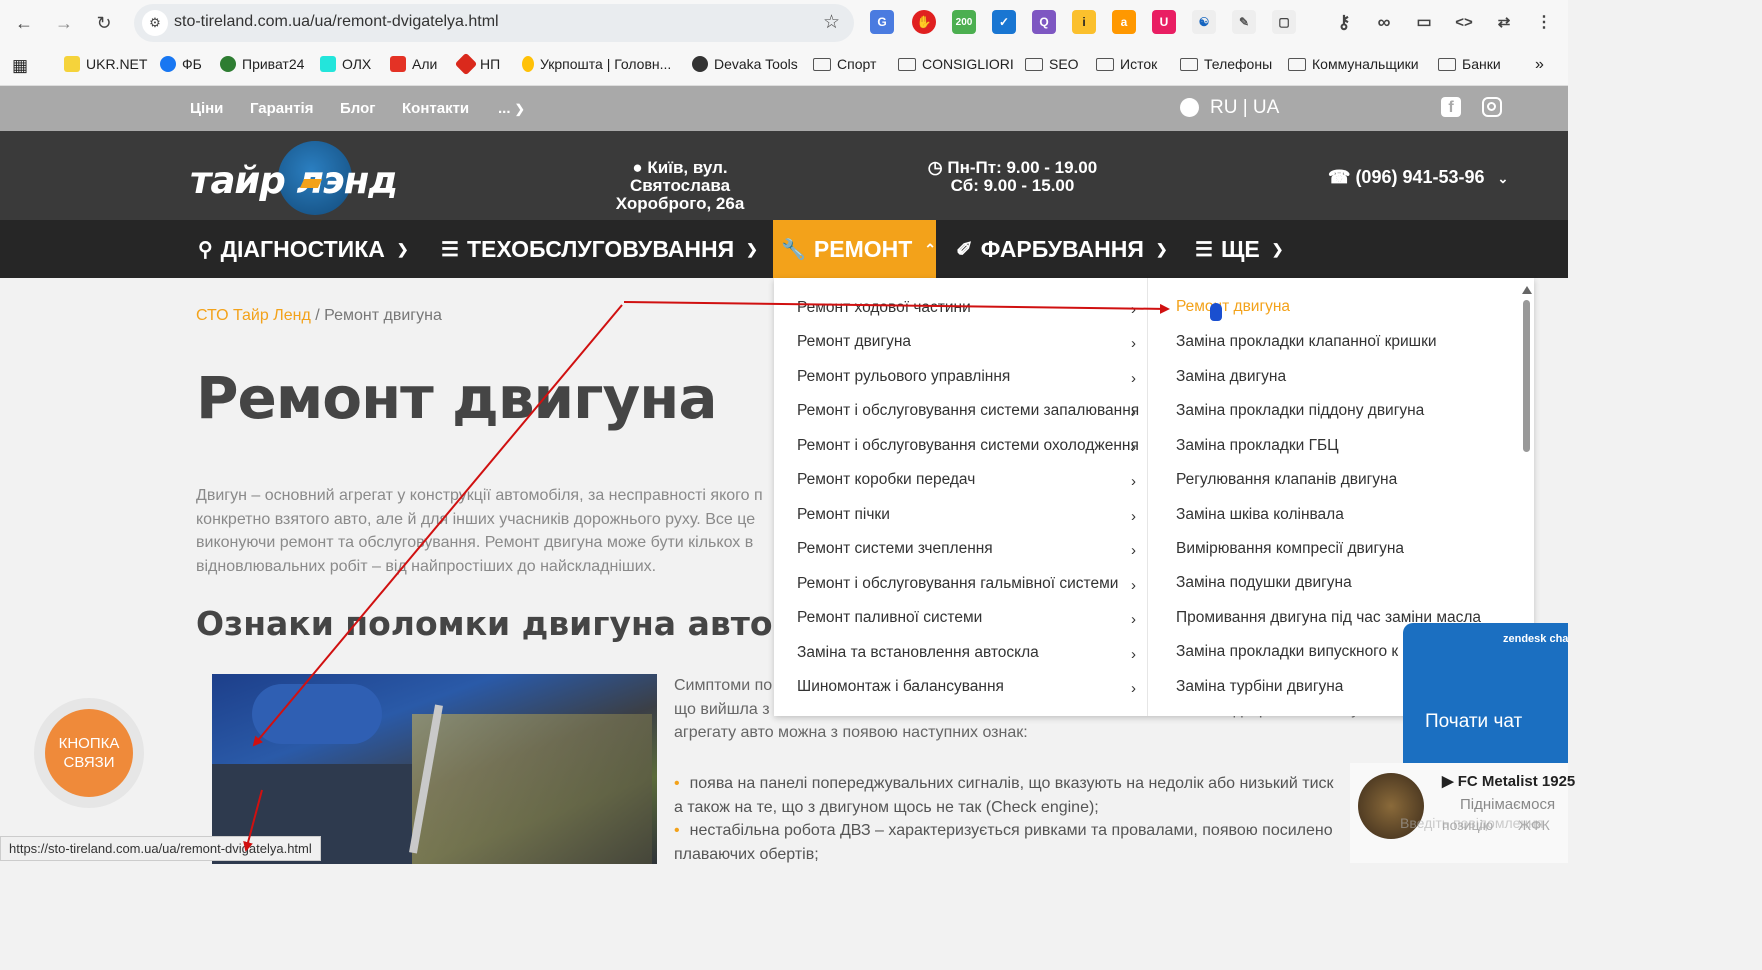  Describe the element at coordinates (89, 753) in the screenshot. I see `contact-button: КНОПКА СВЯЗИ` at that location.